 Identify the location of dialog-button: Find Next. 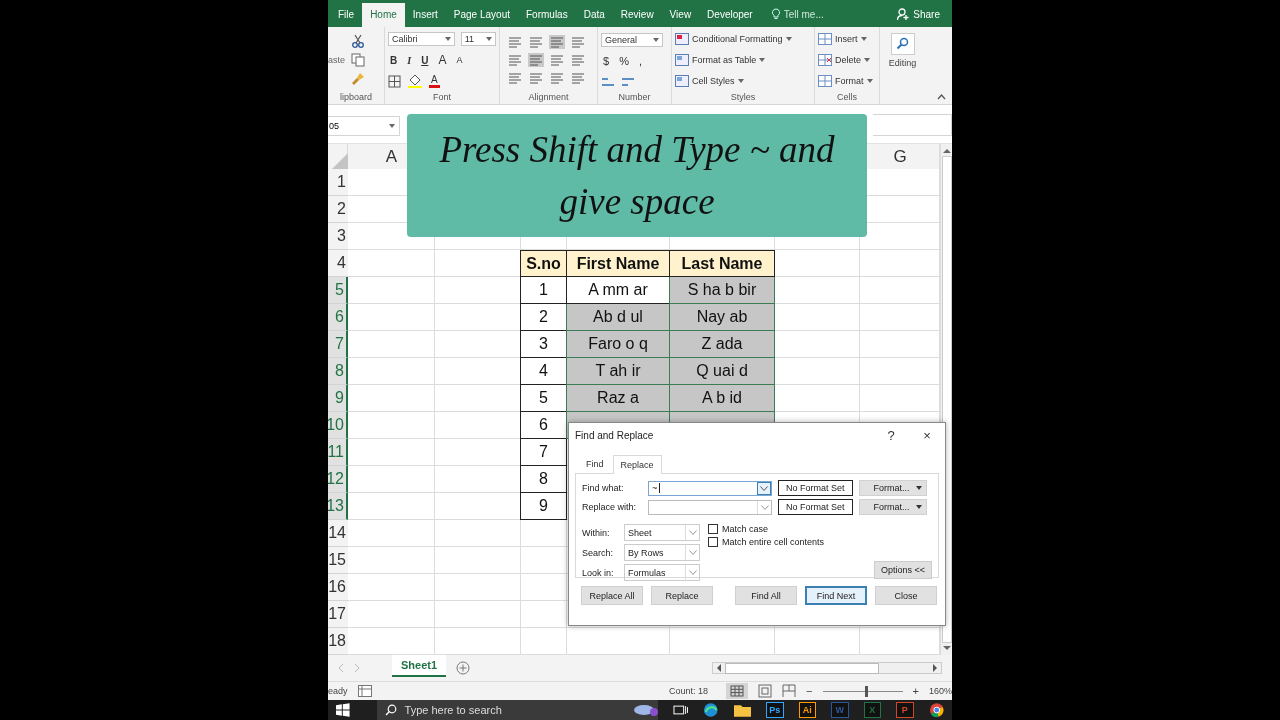
(836, 595).